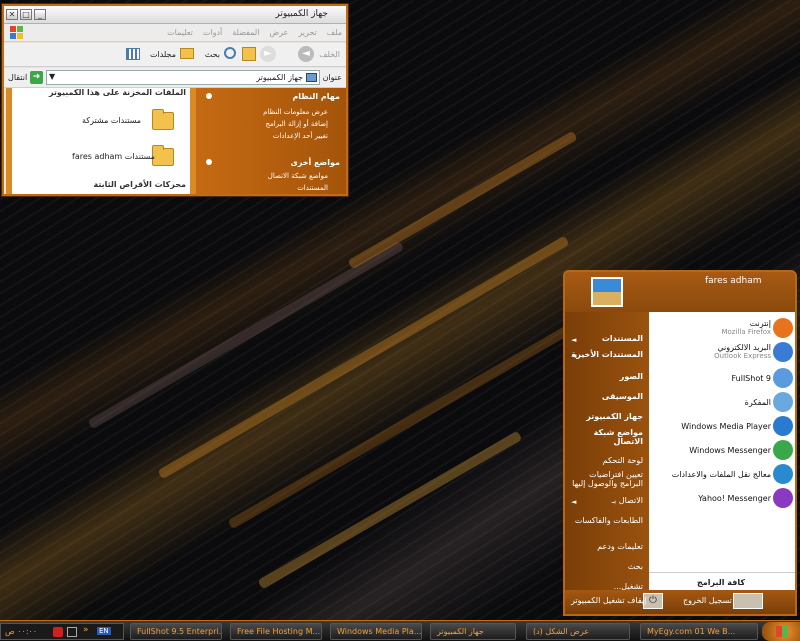  What do you see at coordinates (163, 119) in the screenshot?
I see `shared-documents-folder-icon` at bounding box center [163, 119].